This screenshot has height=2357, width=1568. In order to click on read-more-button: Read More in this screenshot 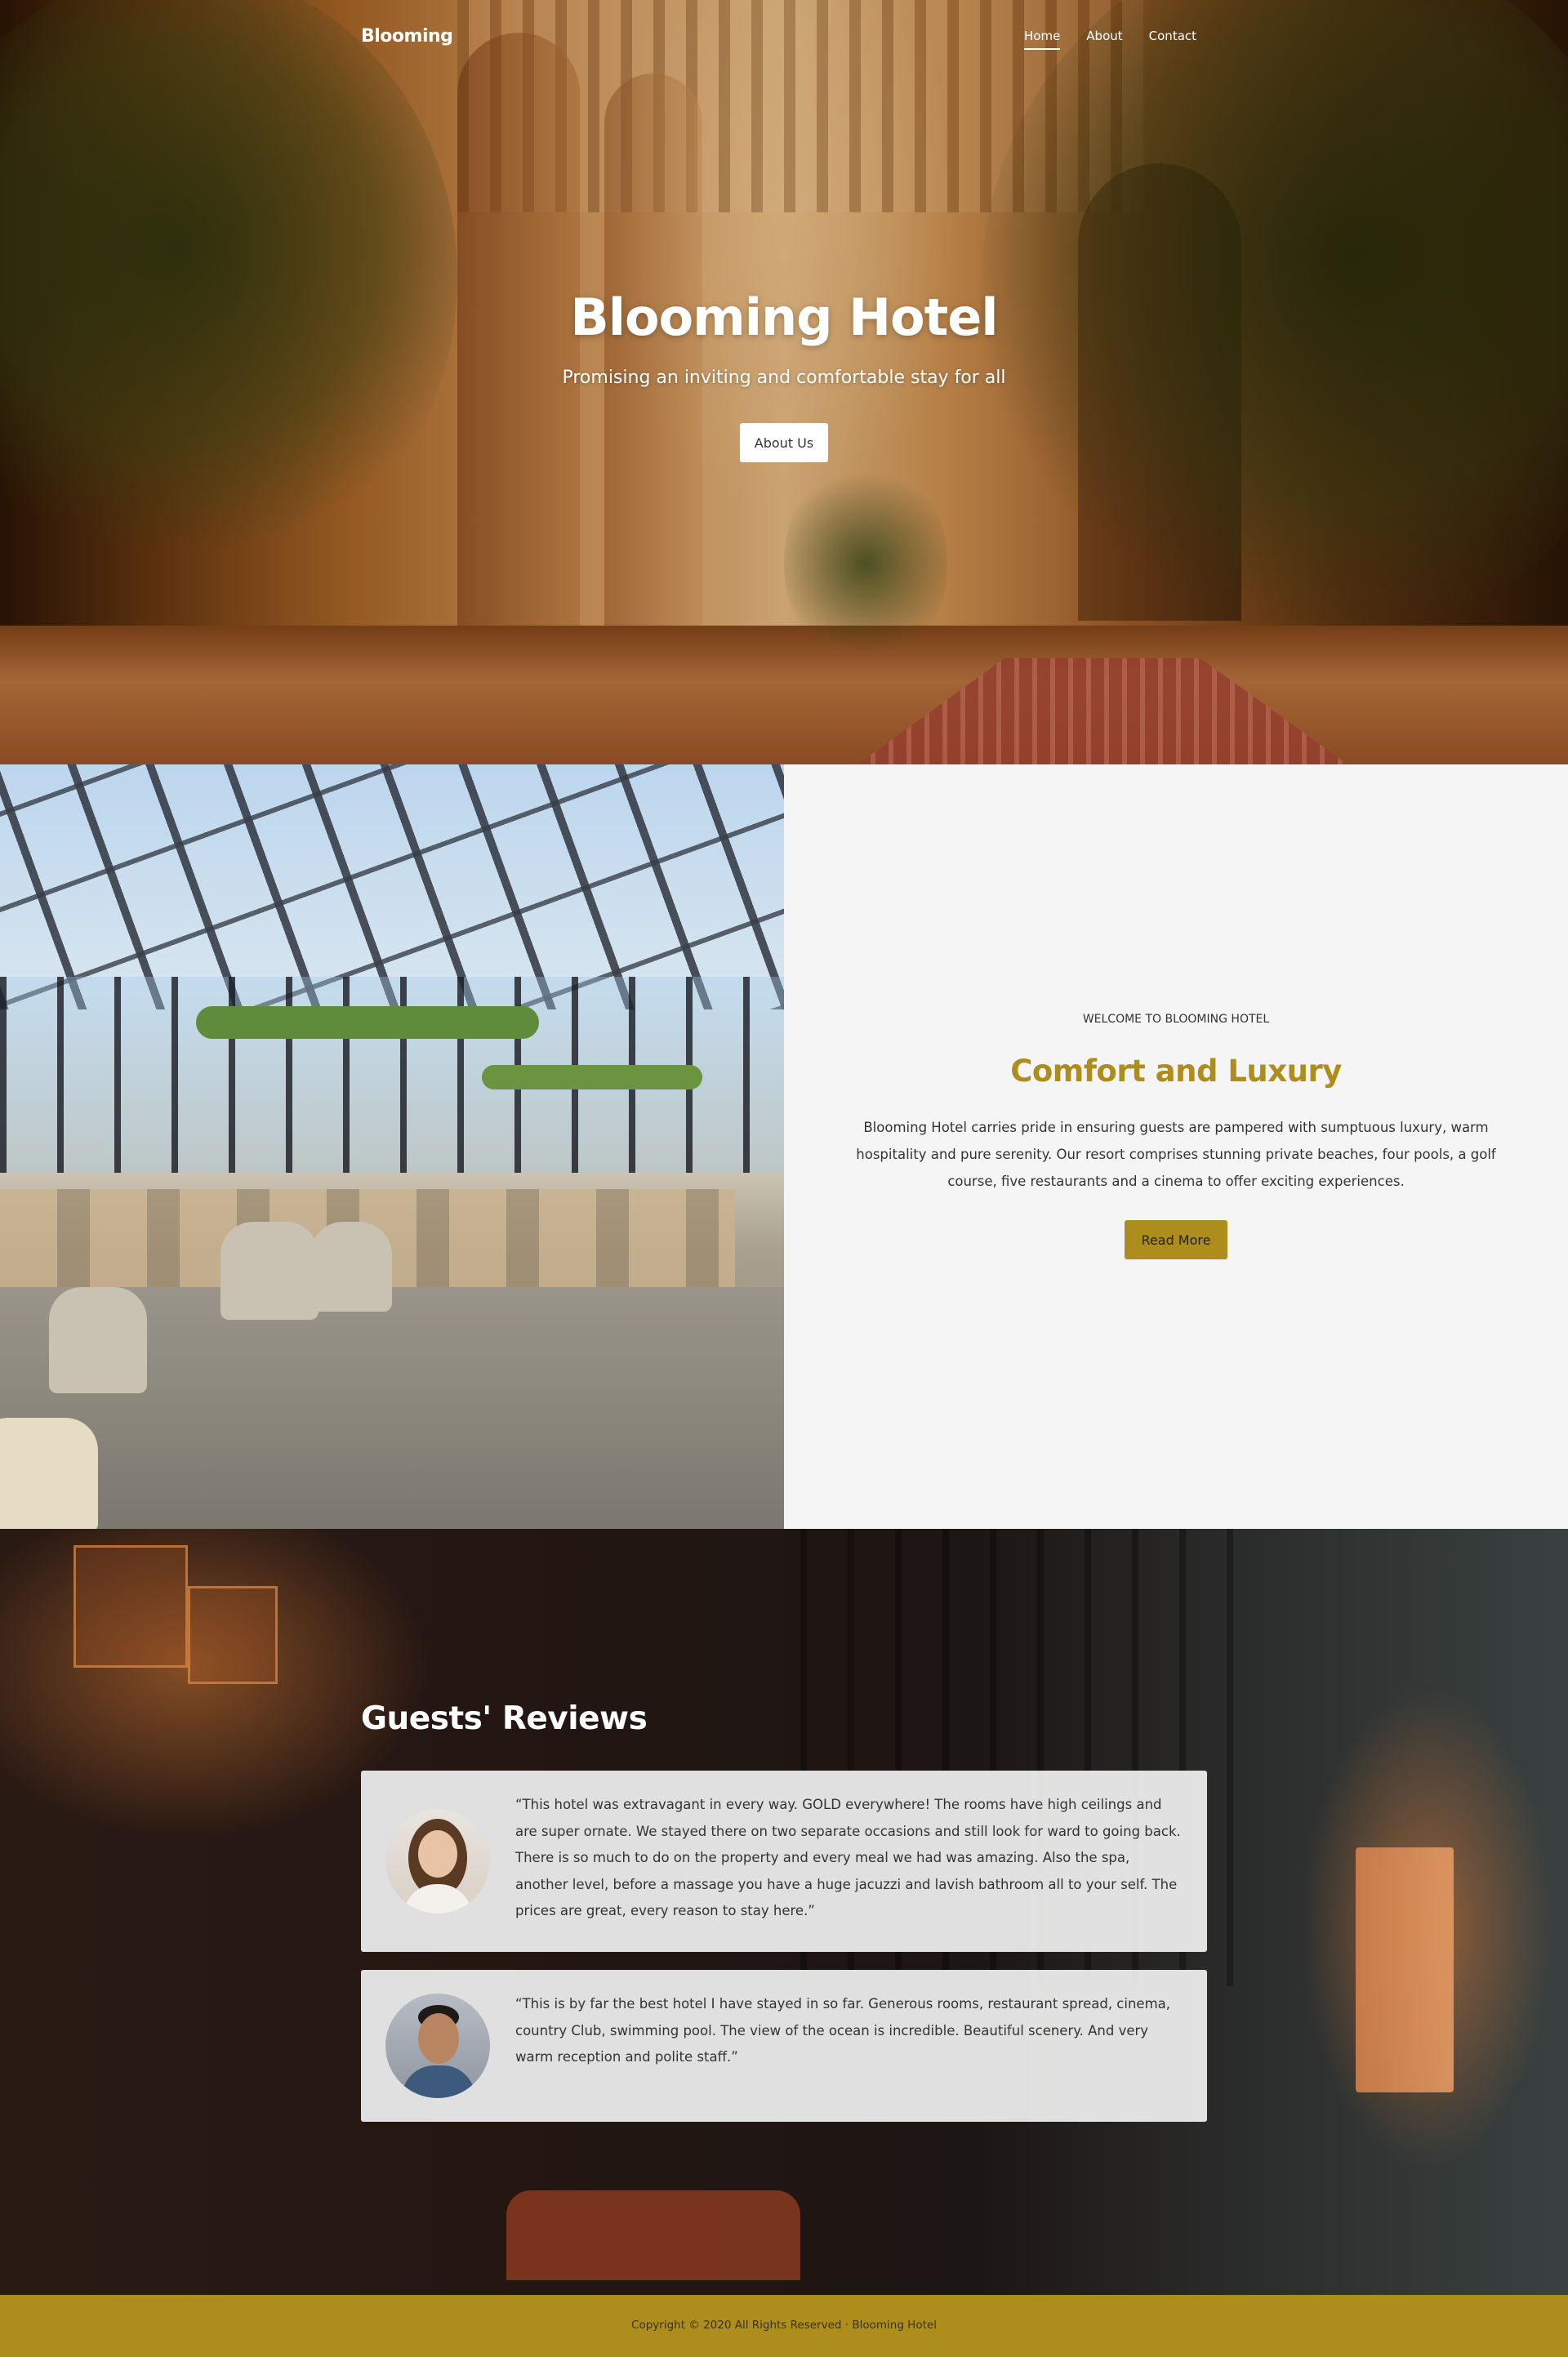, I will do `click(1176, 1239)`.